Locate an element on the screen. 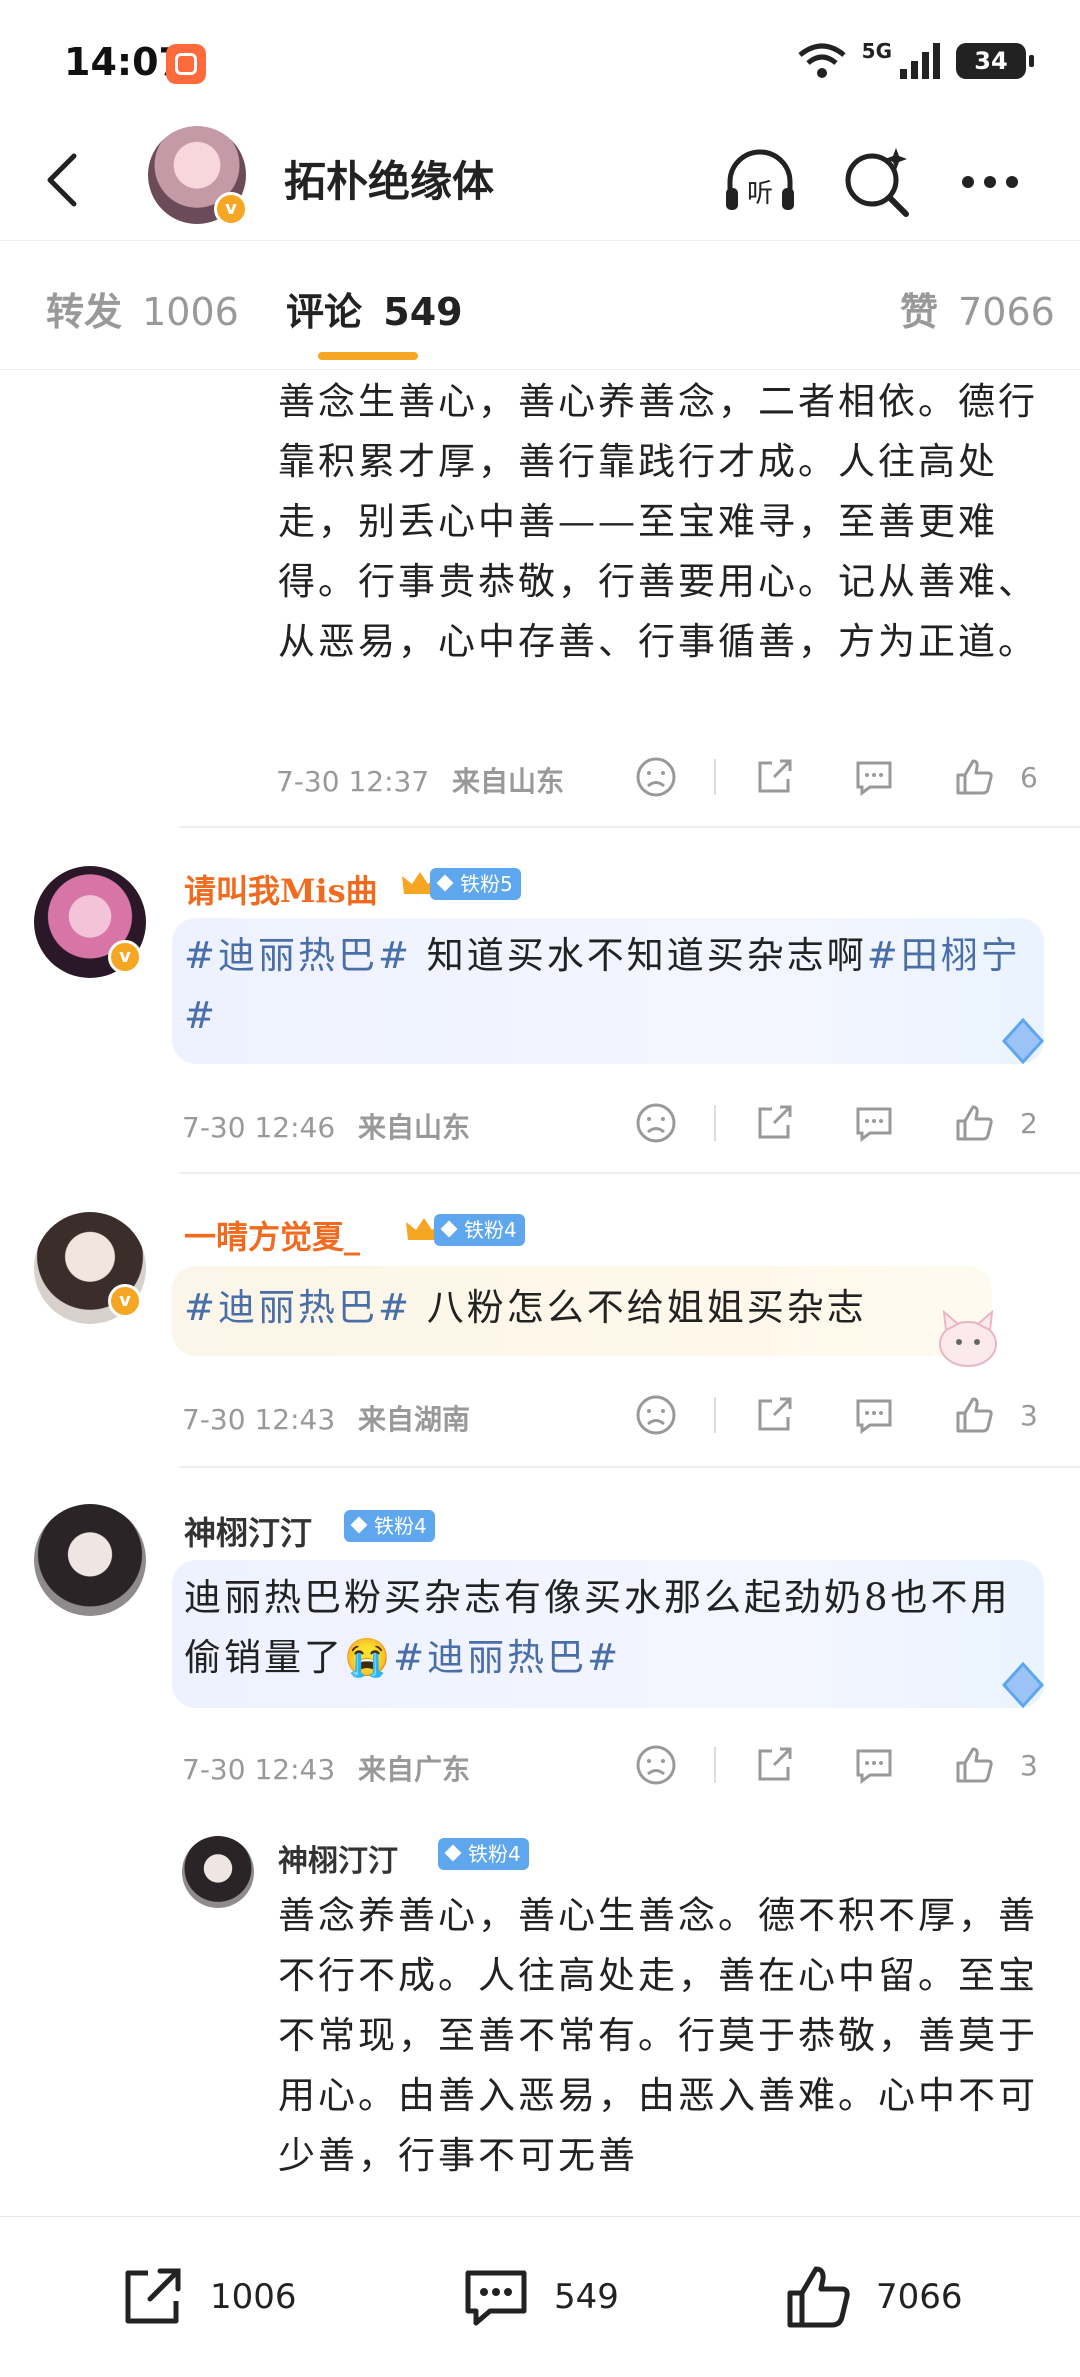  battery-level: 34 is located at coordinates (991, 61).